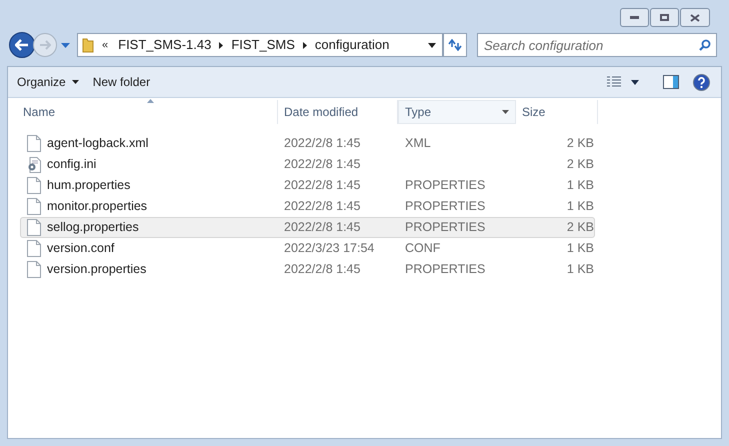  I want to click on file-row: version.conf 2022/3/23 17:54 CONF 1 KB, so click(307, 248).